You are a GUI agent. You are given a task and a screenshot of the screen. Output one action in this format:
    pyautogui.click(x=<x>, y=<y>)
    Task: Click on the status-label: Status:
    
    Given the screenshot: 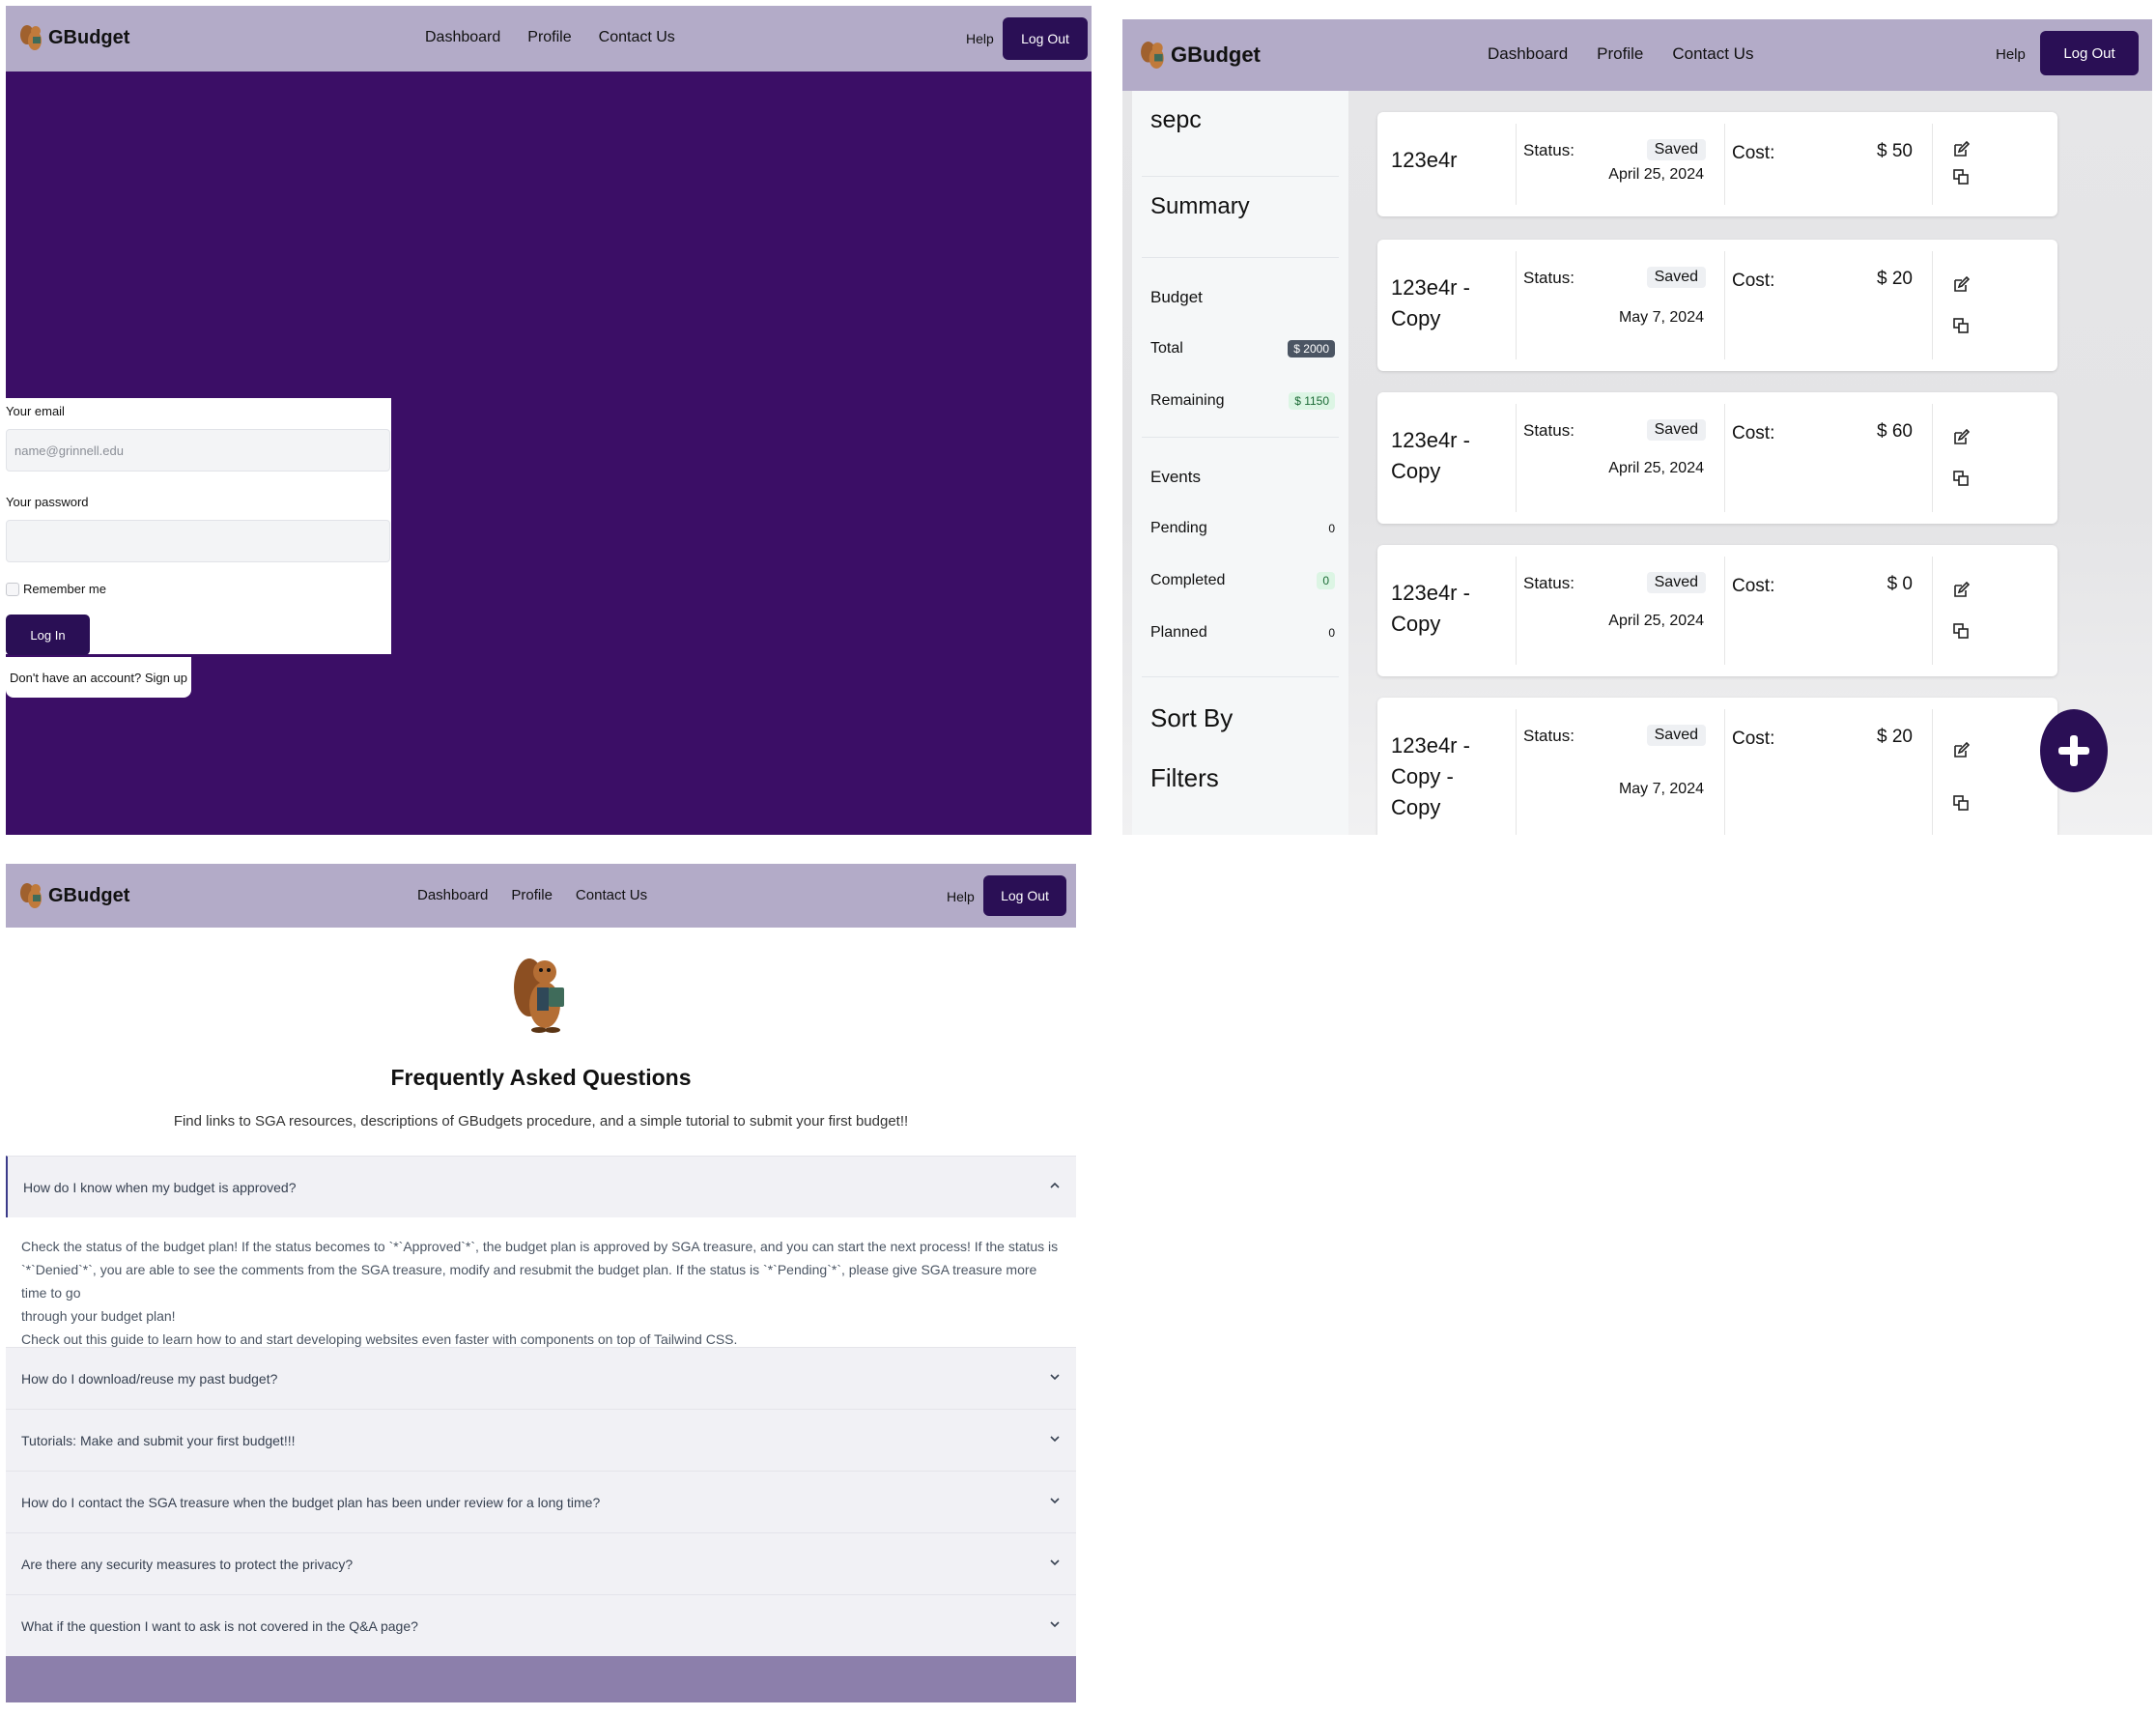 What is the action you would take?
    pyautogui.click(x=1548, y=583)
    